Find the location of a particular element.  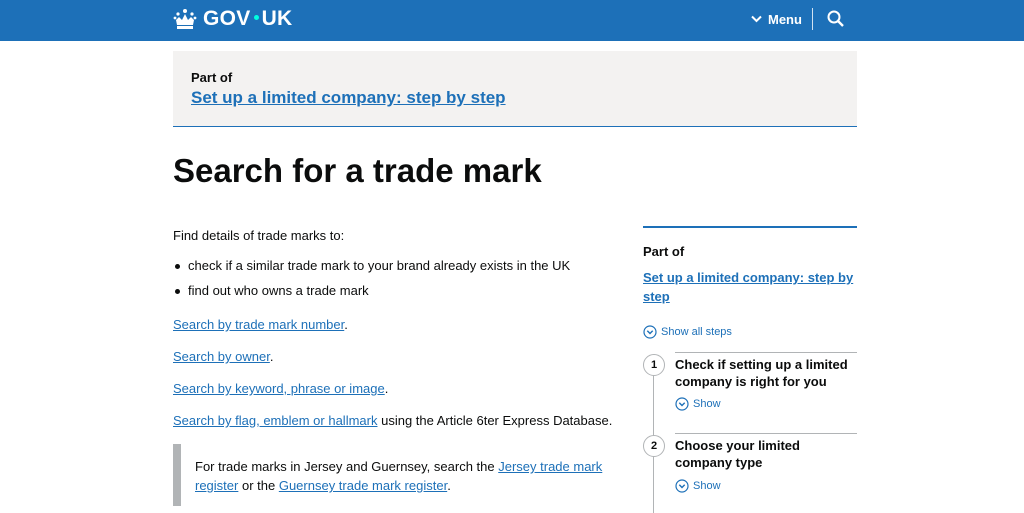

sidebar-step-by-step-link: Set up a limited company: step by step is located at coordinates (750, 287).